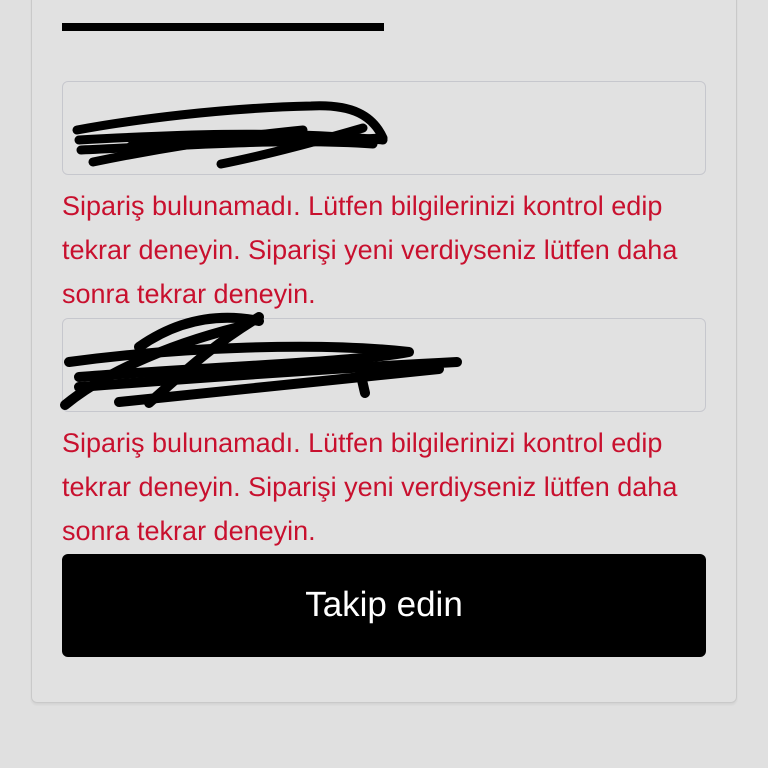 The image size is (768, 768). Describe the element at coordinates (384, 128) in the screenshot. I see `input-field` at that location.